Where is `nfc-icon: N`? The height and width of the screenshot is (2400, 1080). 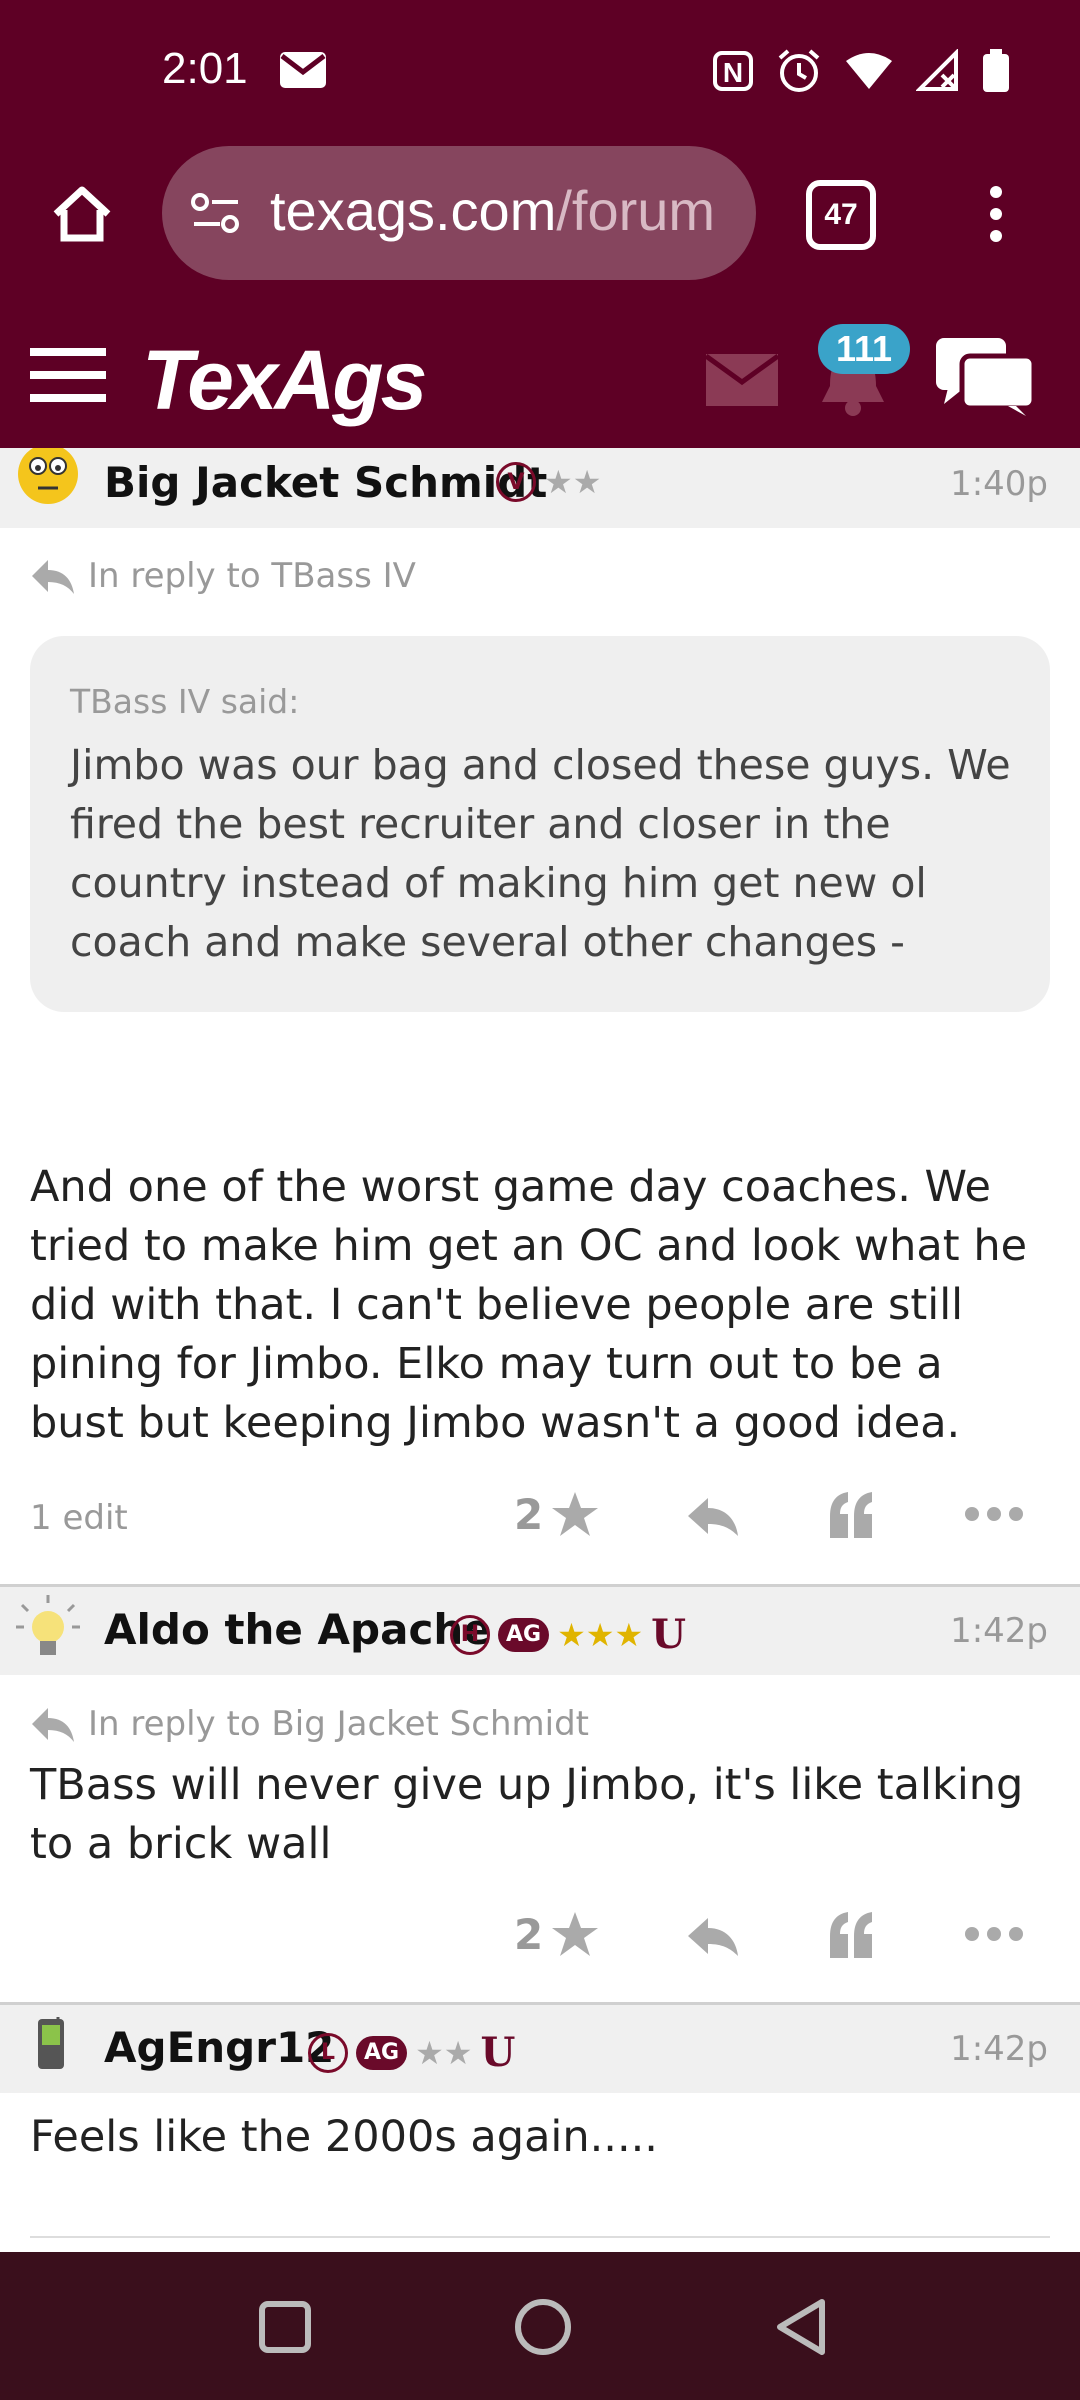 nfc-icon: N is located at coordinates (733, 71).